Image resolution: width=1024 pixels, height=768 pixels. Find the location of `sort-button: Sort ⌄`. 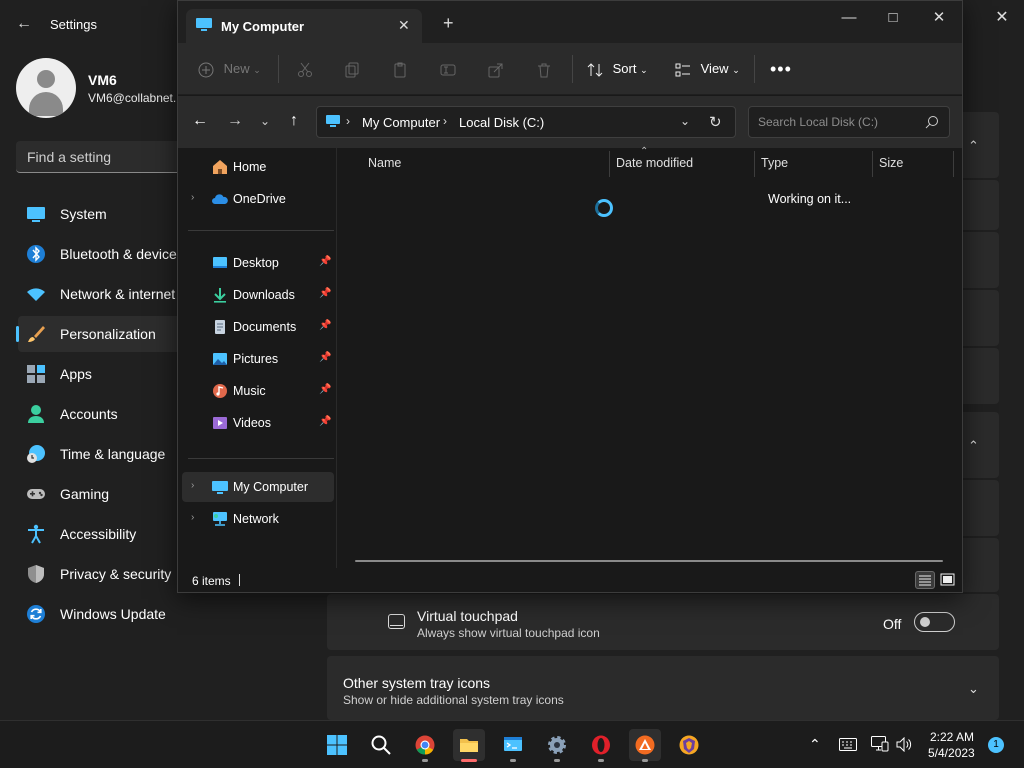

sort-button: Sort ⌄ is located at coordinates (617, 69).